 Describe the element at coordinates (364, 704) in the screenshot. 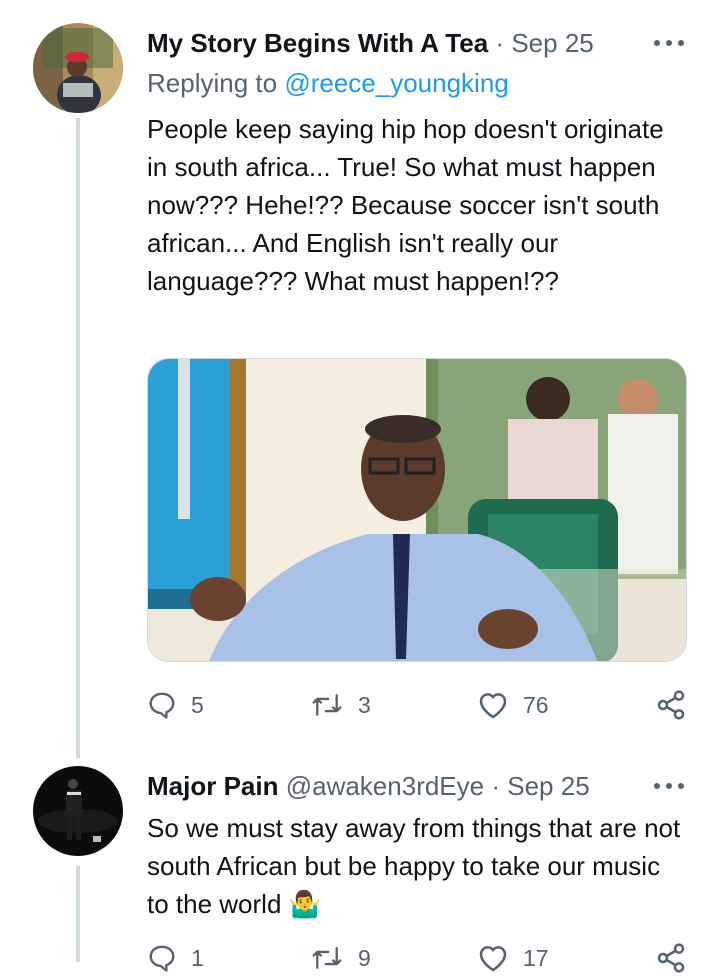

I see `retweet-count: 3` at that location.